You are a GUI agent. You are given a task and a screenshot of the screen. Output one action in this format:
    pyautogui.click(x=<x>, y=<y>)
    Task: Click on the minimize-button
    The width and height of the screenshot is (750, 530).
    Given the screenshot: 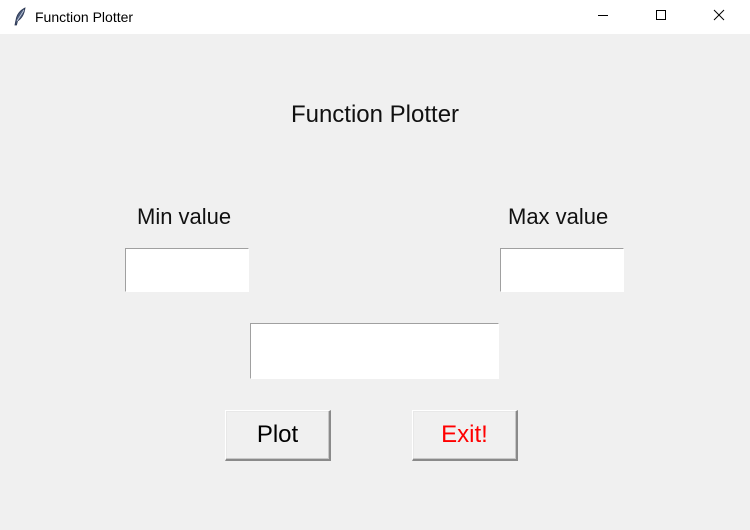 What is the action you would take?
    pyautogui.click(x=603, y=17)
    